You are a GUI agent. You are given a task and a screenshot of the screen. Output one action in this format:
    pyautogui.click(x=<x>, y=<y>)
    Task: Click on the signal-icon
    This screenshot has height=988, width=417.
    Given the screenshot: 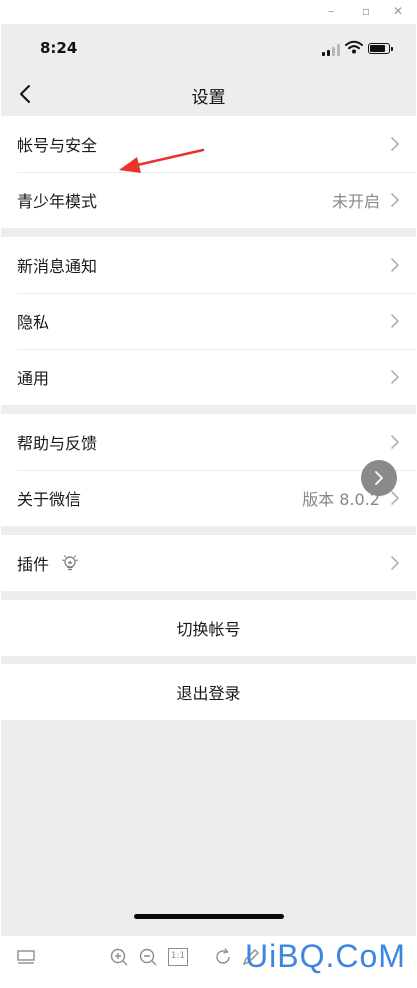 What is the action you would take?
    pyautogui.click(x=331, y=50)
    